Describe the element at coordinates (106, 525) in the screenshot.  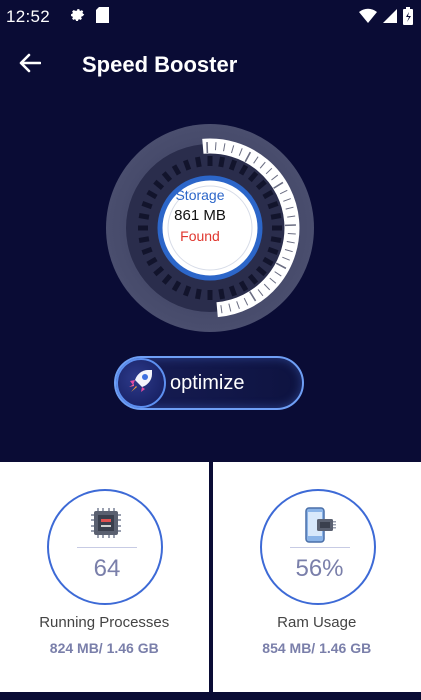
I see `cpu-chip-icon` at that location.